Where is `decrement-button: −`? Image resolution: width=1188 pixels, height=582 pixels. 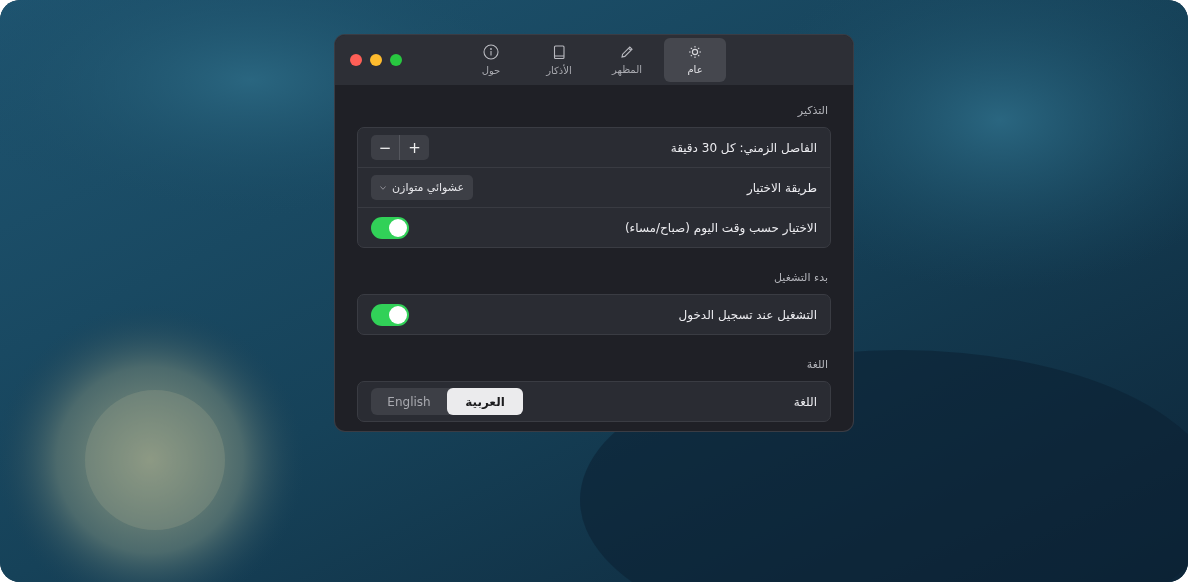 decrement-button: − is located at coordinates (385, 147).